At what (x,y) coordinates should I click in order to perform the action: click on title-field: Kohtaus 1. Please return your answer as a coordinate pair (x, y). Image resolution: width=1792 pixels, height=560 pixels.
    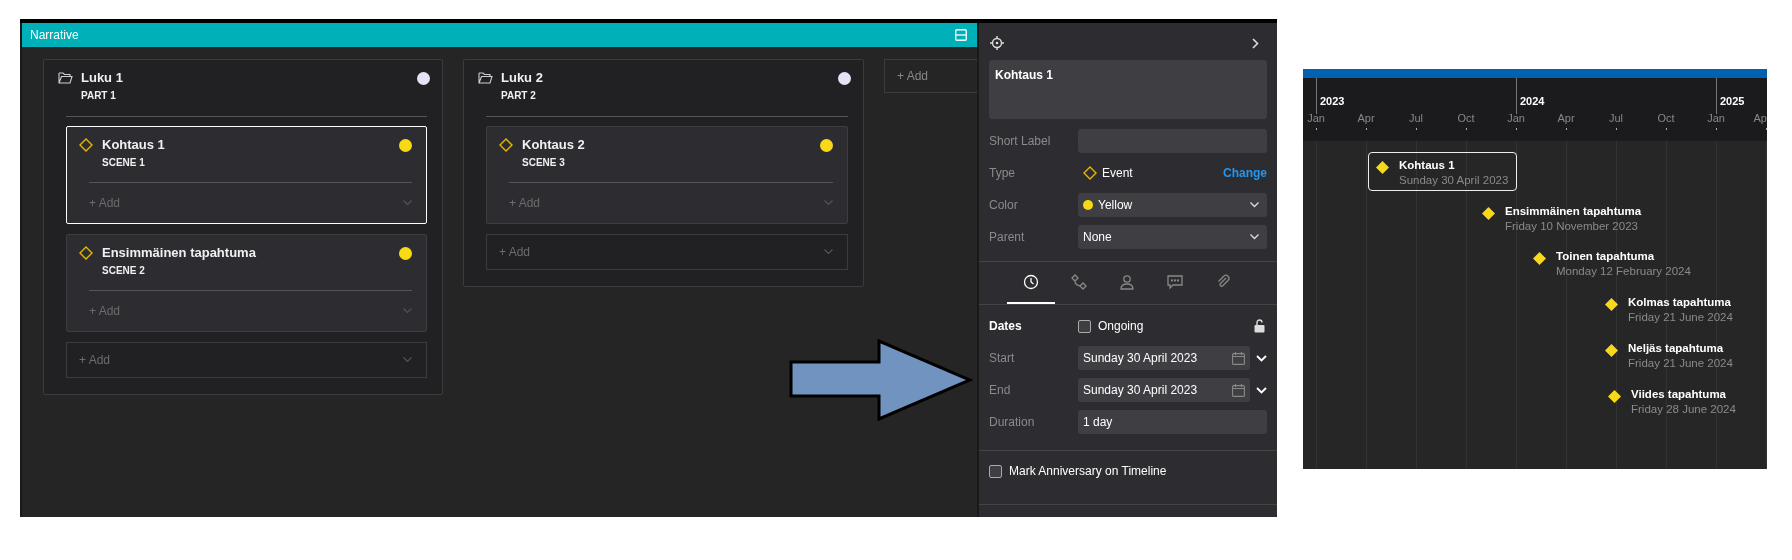
    Looking at the image, I should click on (1128, 89).